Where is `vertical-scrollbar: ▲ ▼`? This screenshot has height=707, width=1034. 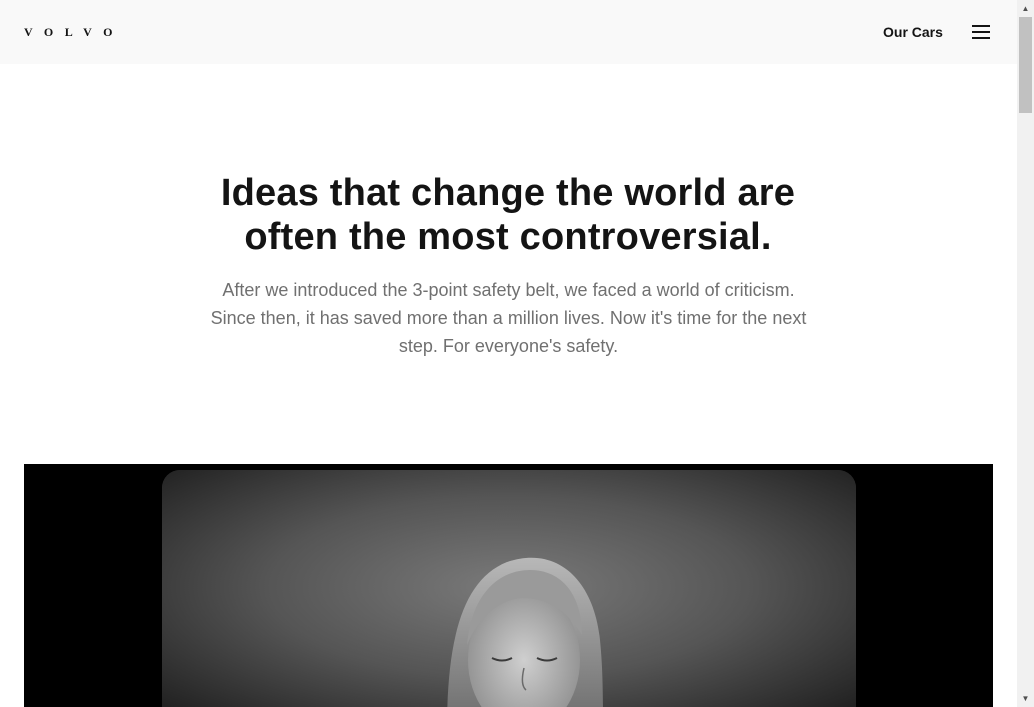
vertical-scrollbar: ▲ ▼ is located at coordinates (1025, 353).